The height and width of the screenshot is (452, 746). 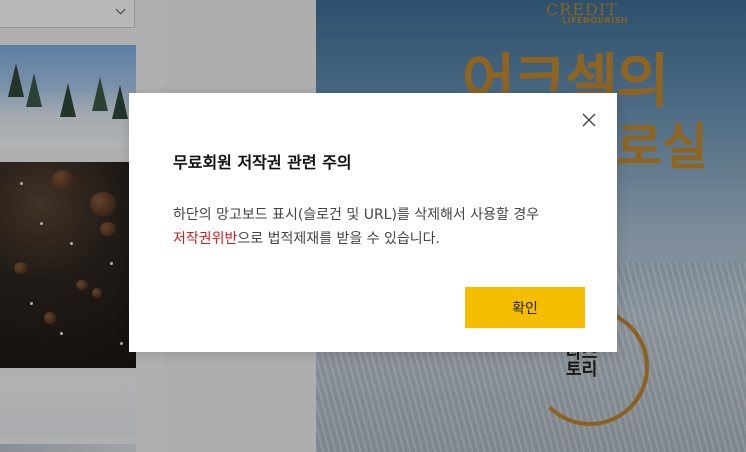 I want to click on dialog-title: 무료회원 저작권 관련 주의, so click(x=262, y=162).